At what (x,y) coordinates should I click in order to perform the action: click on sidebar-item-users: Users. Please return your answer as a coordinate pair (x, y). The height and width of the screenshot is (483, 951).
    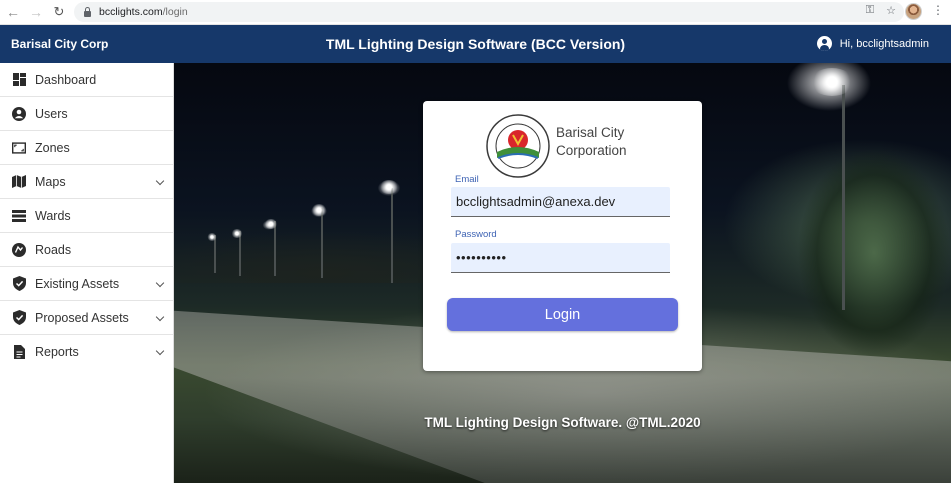
    Looking at the image, I should click on (86, 114).